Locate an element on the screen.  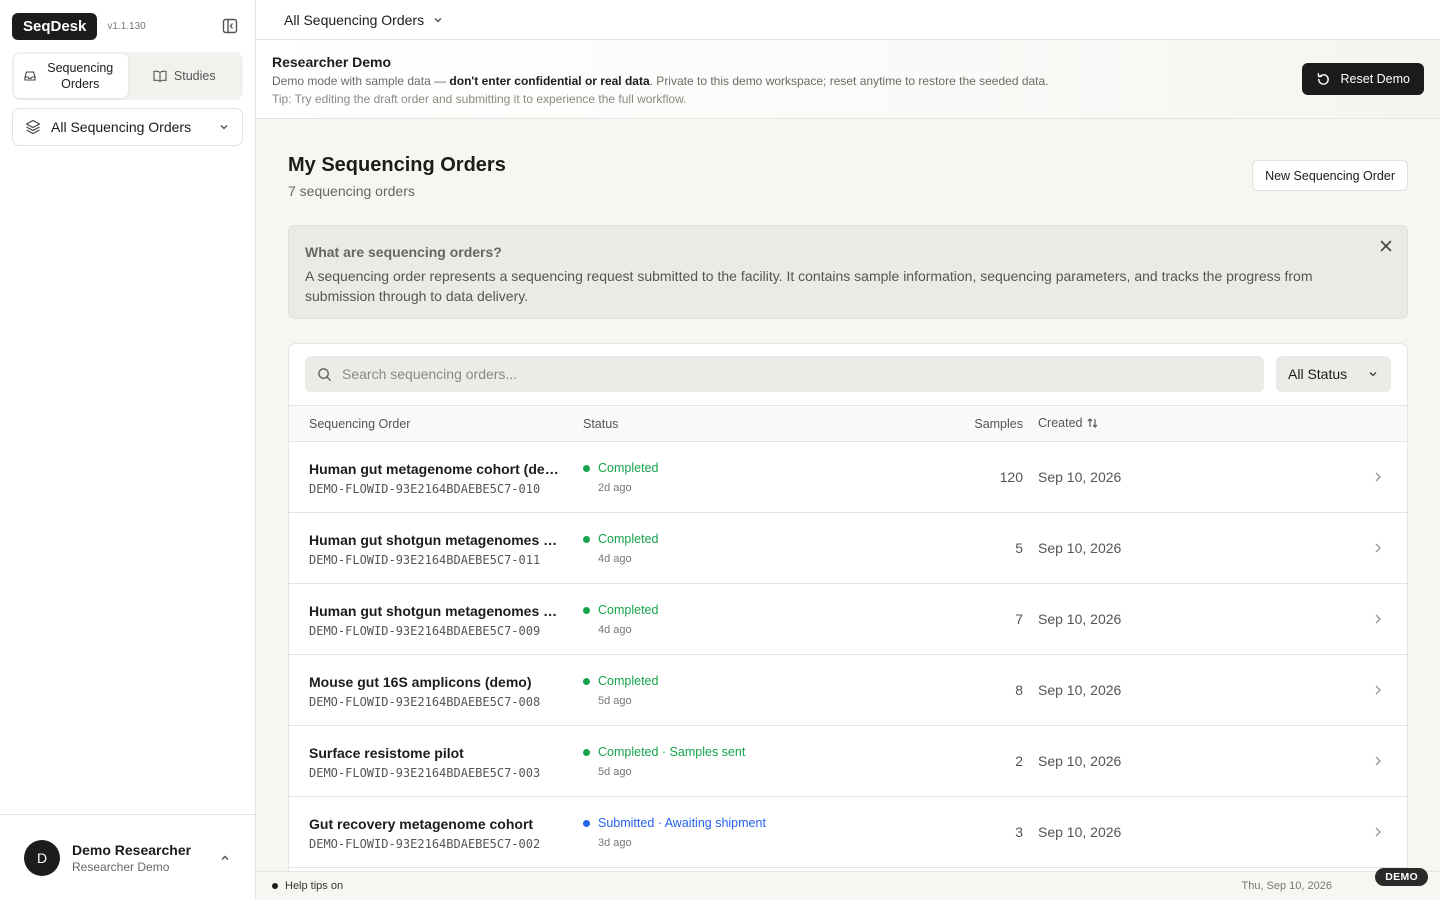
avatar: D is located at coordinates (42, 857).